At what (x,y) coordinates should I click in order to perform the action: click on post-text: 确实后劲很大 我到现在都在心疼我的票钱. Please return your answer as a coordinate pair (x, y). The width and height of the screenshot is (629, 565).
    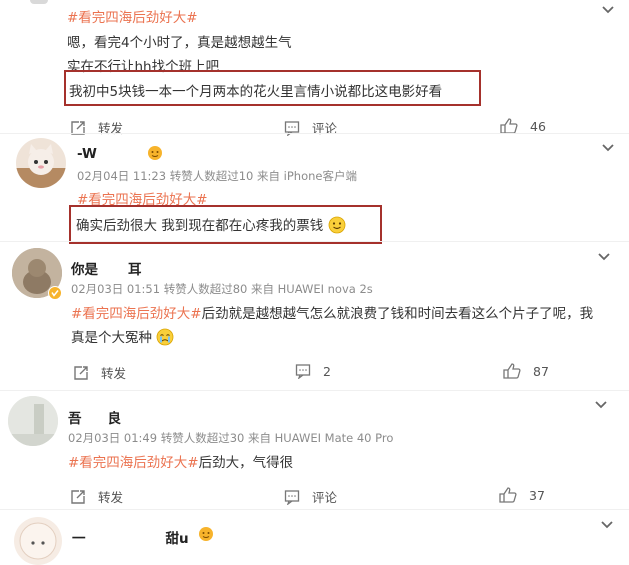
    Looking at the image, I should click on (211, 224).